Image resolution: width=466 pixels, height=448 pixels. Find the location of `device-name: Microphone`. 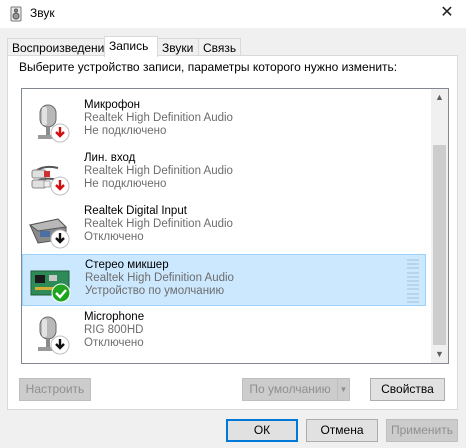

device-name: Microphone is located at coordinates (114, 317).